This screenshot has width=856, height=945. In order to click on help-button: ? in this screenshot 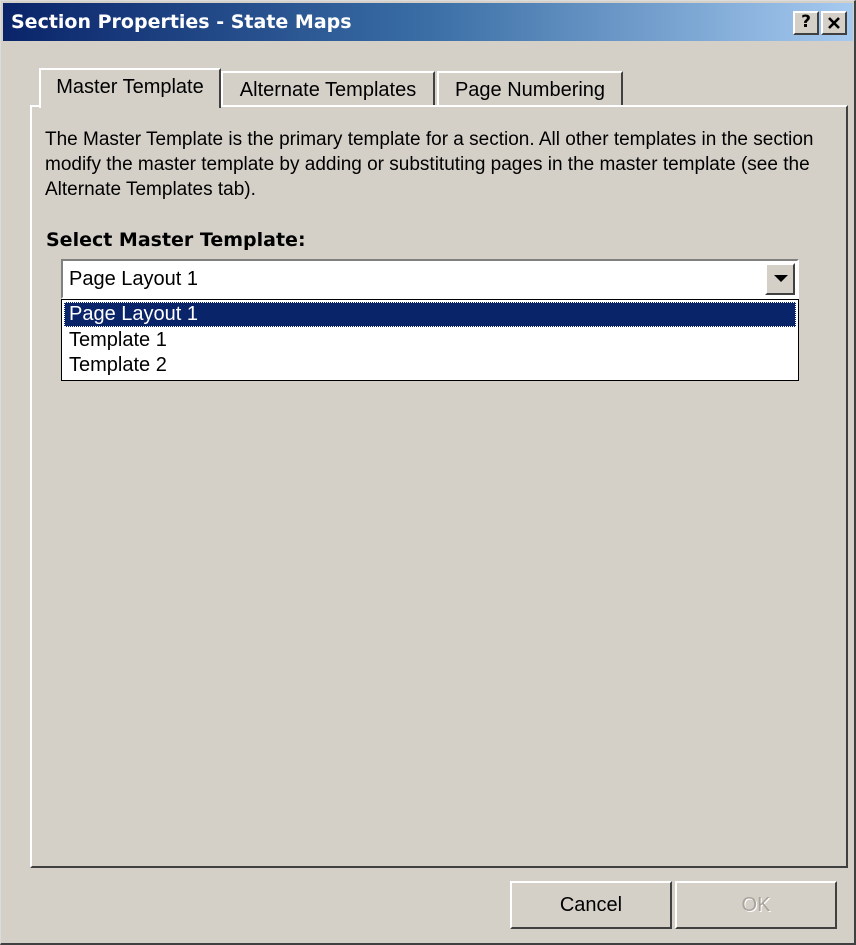, I will do `click(806, 23)`.